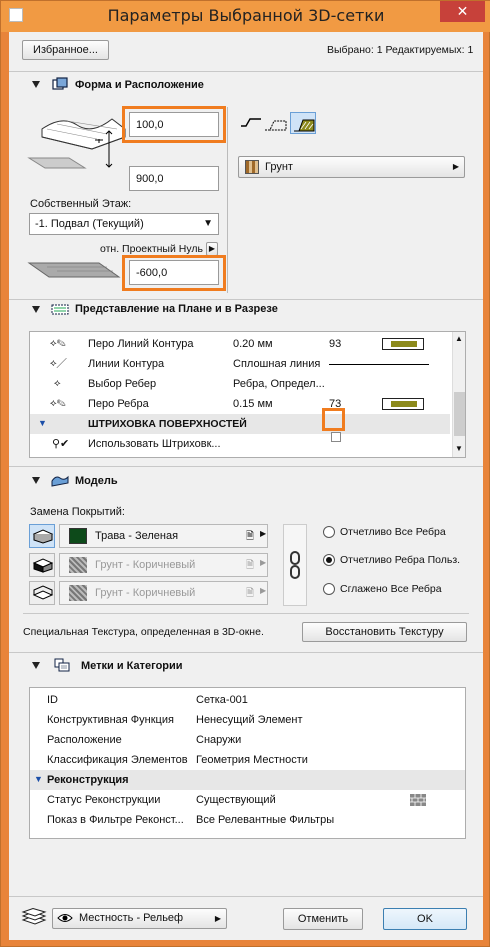 The width and height of the screenshot is (490, 947). Describe the element at coordinates (245, 16) in the screenshot. I see `title-bar: Параметры Выбранной 3D-сетки ✕` at that location.